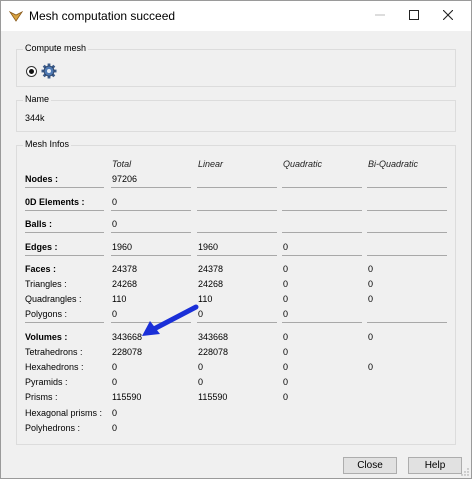 The width and height of the screenshot is (474, 481). What do you see at coordinates (55, 202) in the screenshot?
I see `row-label-0d-elements: 0D Elements :` at bounding box center [55, 202].